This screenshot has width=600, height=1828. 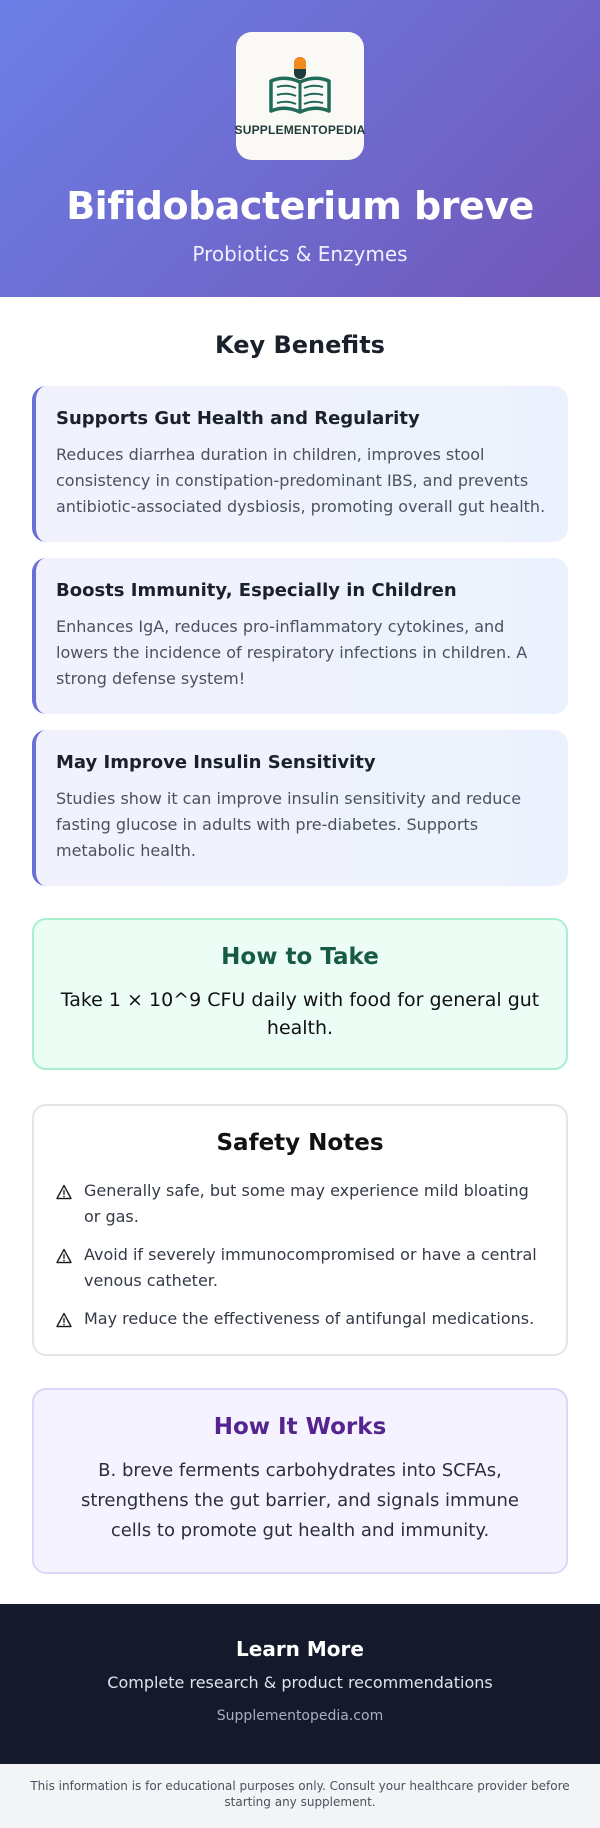 What do you see at coordinates (300, 85) in the screenshot?
I see `book-capsule-icon` at bounding box center [300, 85].